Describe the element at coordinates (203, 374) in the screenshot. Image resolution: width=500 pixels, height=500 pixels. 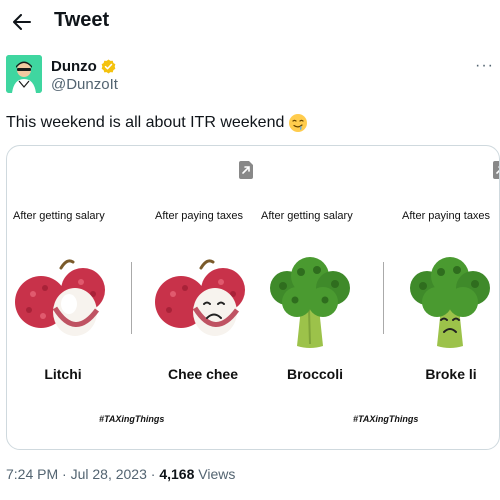
I see `food-label-right: Chee chee` at that location.